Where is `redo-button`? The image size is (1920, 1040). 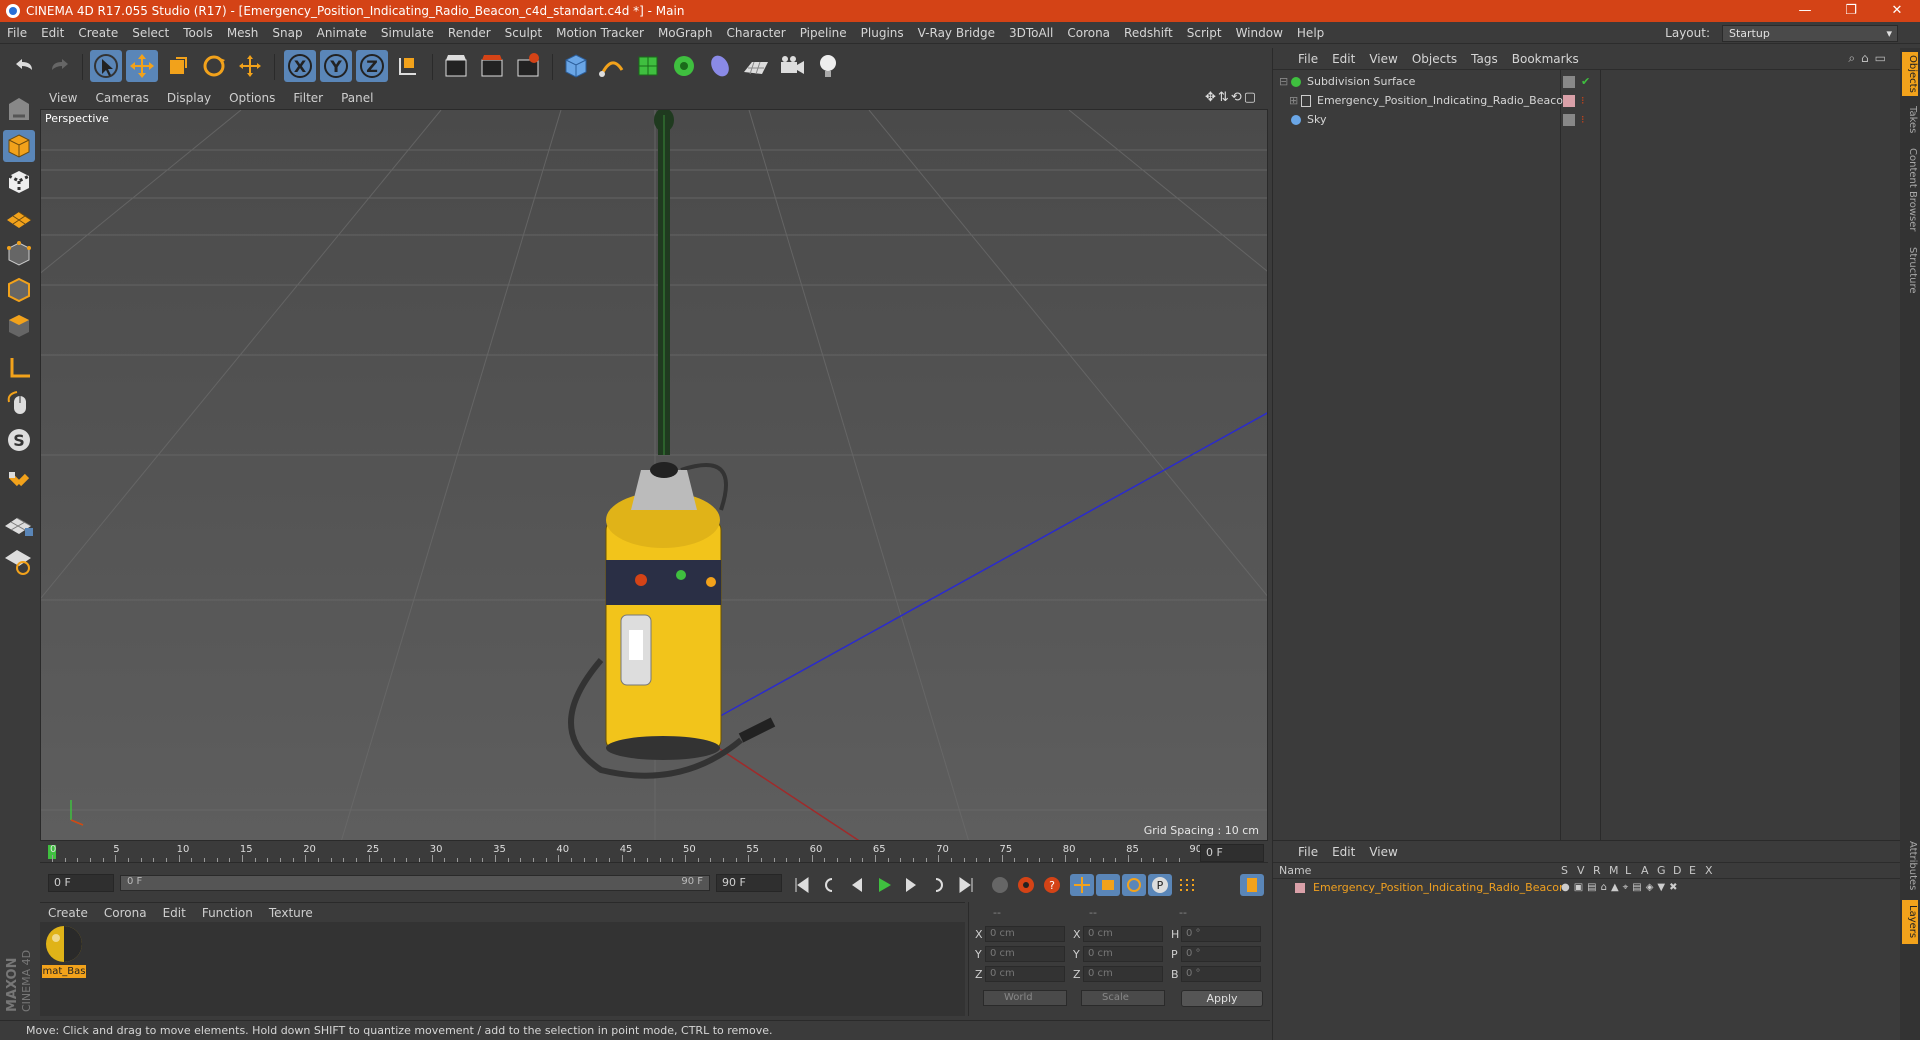 redo-button is located at coordinates (60, 66).